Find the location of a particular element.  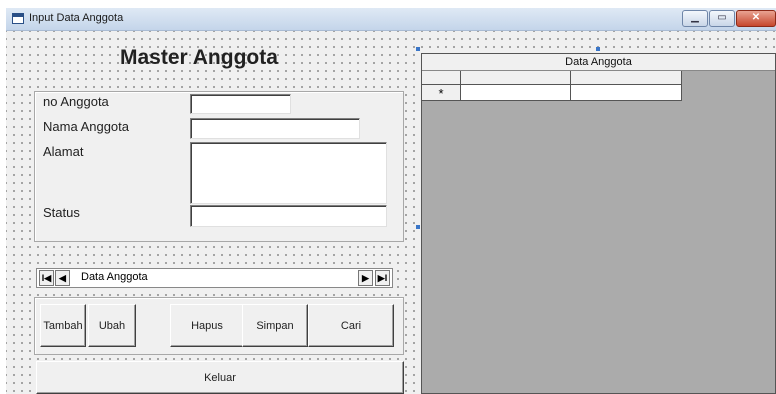

first-record-icon: I◀ is located at coordinates (46, 278).